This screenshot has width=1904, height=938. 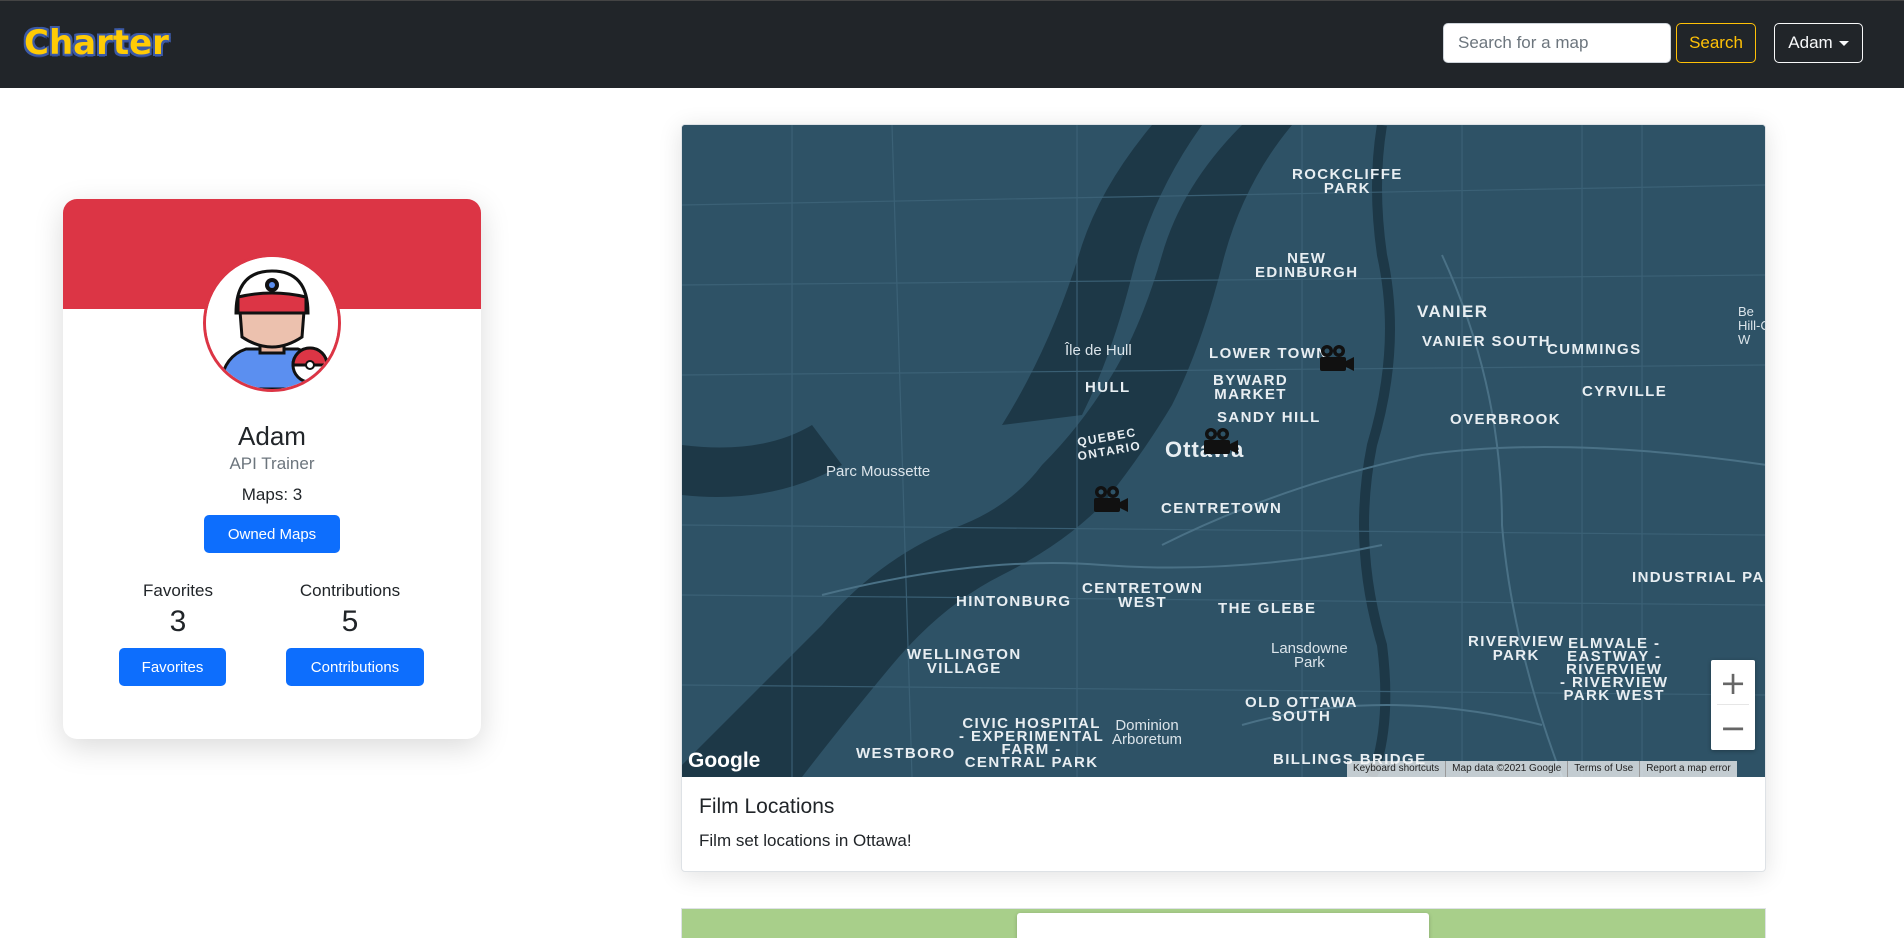 What do you see at coordinates (1222, 508) in the screenshot?
I see `map-label-centretown: CENTRETOWN` at bounding box center [1222, 508].